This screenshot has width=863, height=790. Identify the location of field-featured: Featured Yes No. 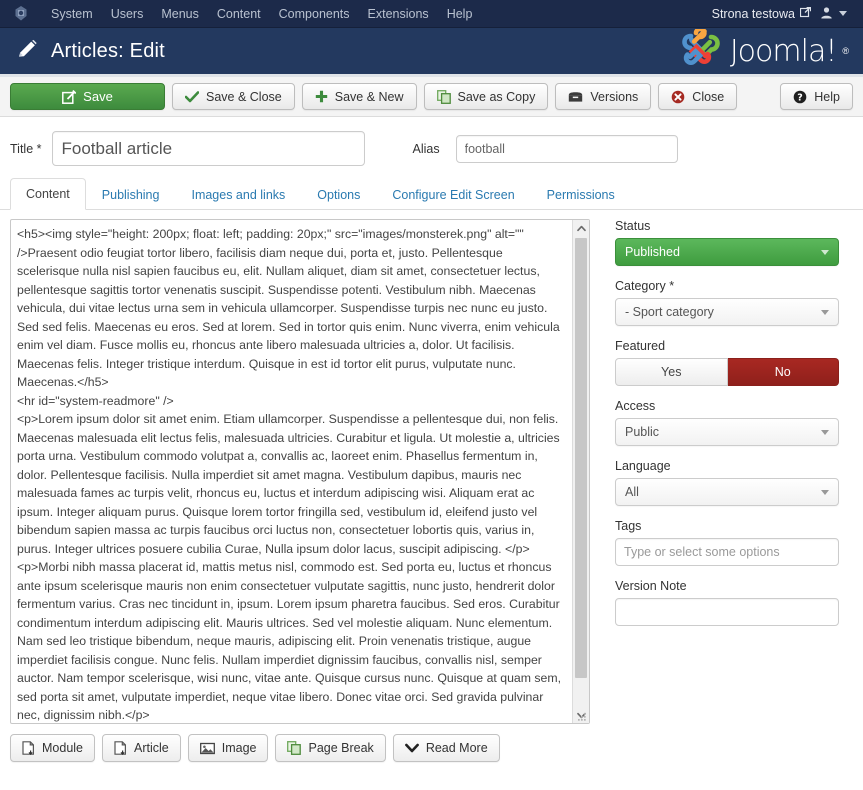
(734, 362).